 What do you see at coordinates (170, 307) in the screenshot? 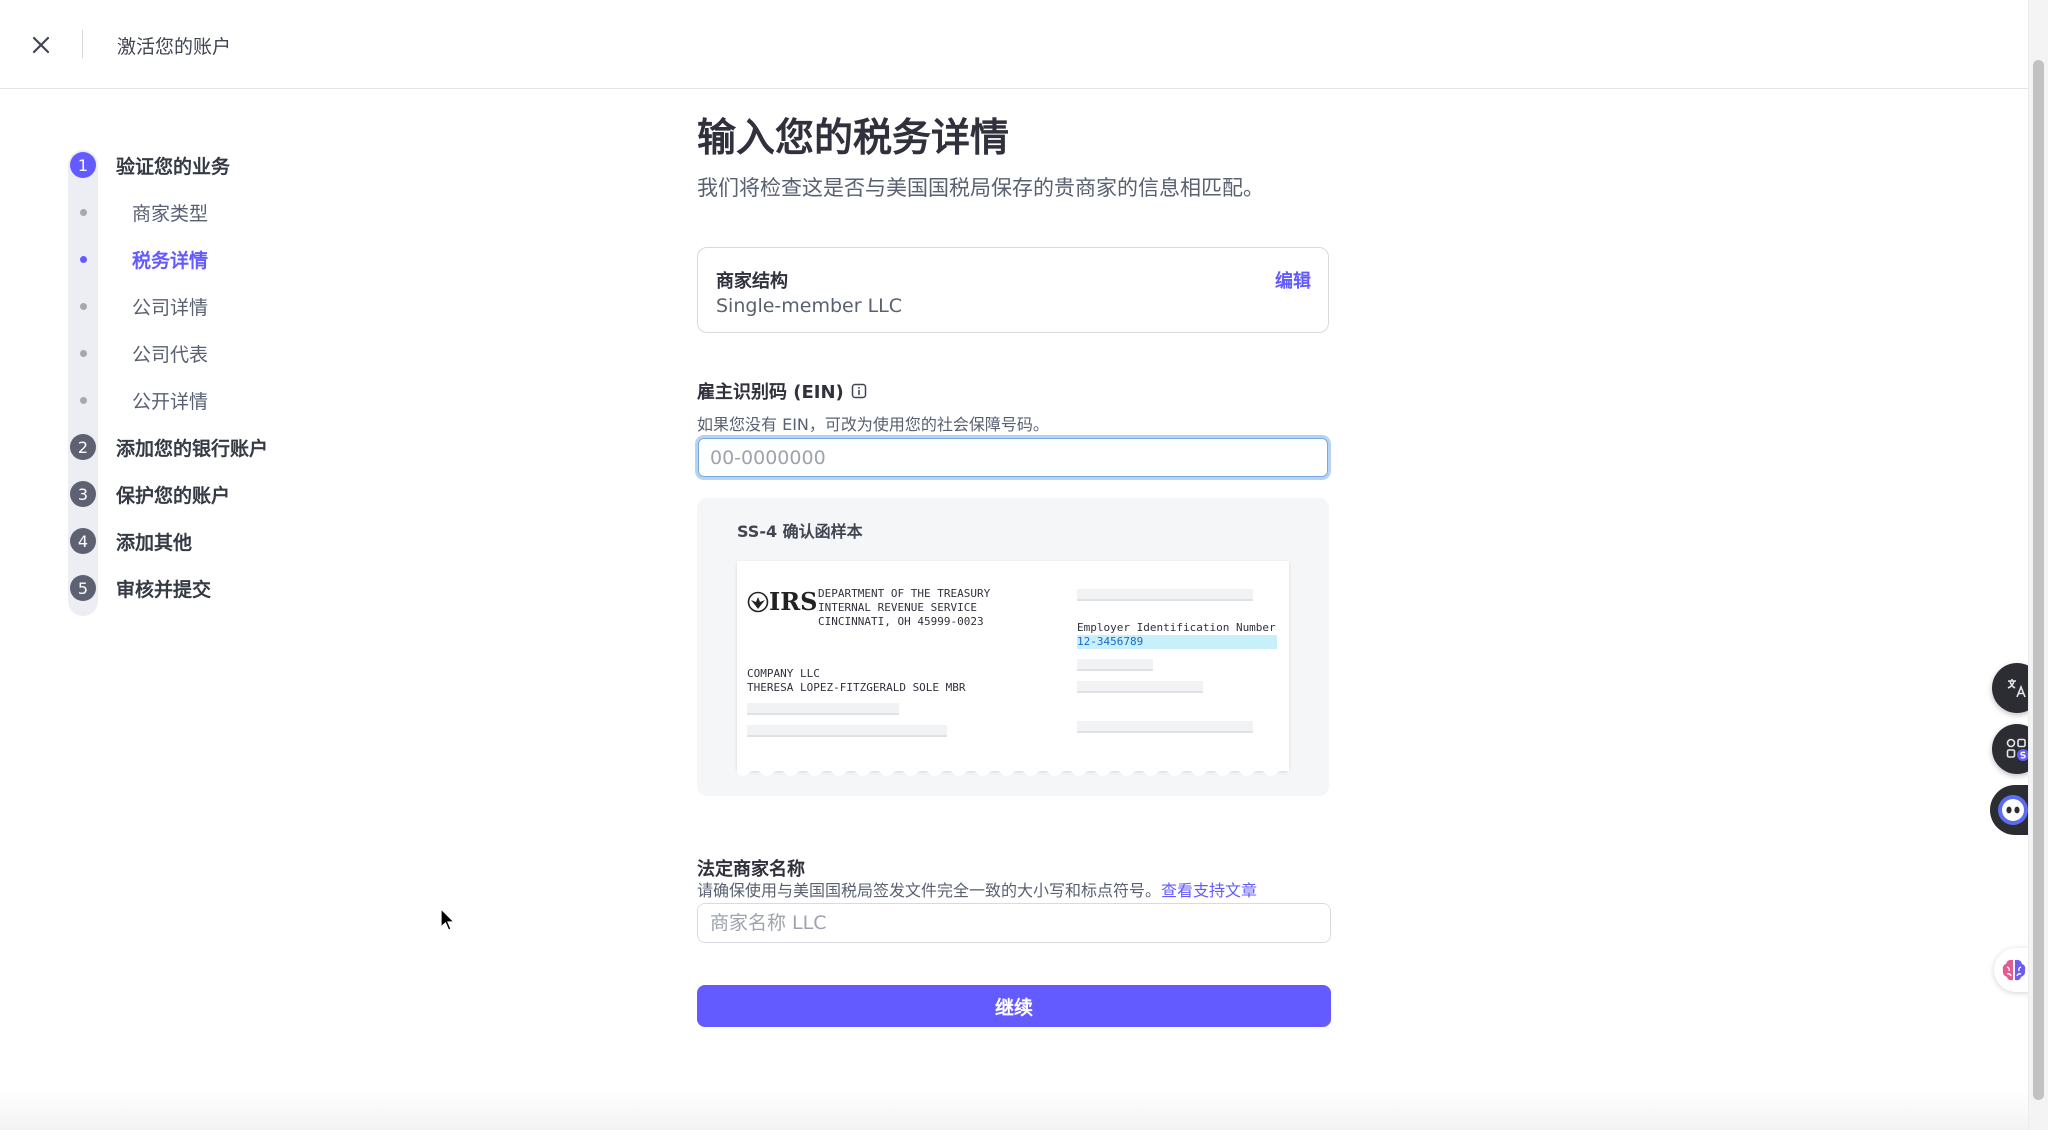
I see `substep-label: 公司详情` at bounding box center [170, 307].